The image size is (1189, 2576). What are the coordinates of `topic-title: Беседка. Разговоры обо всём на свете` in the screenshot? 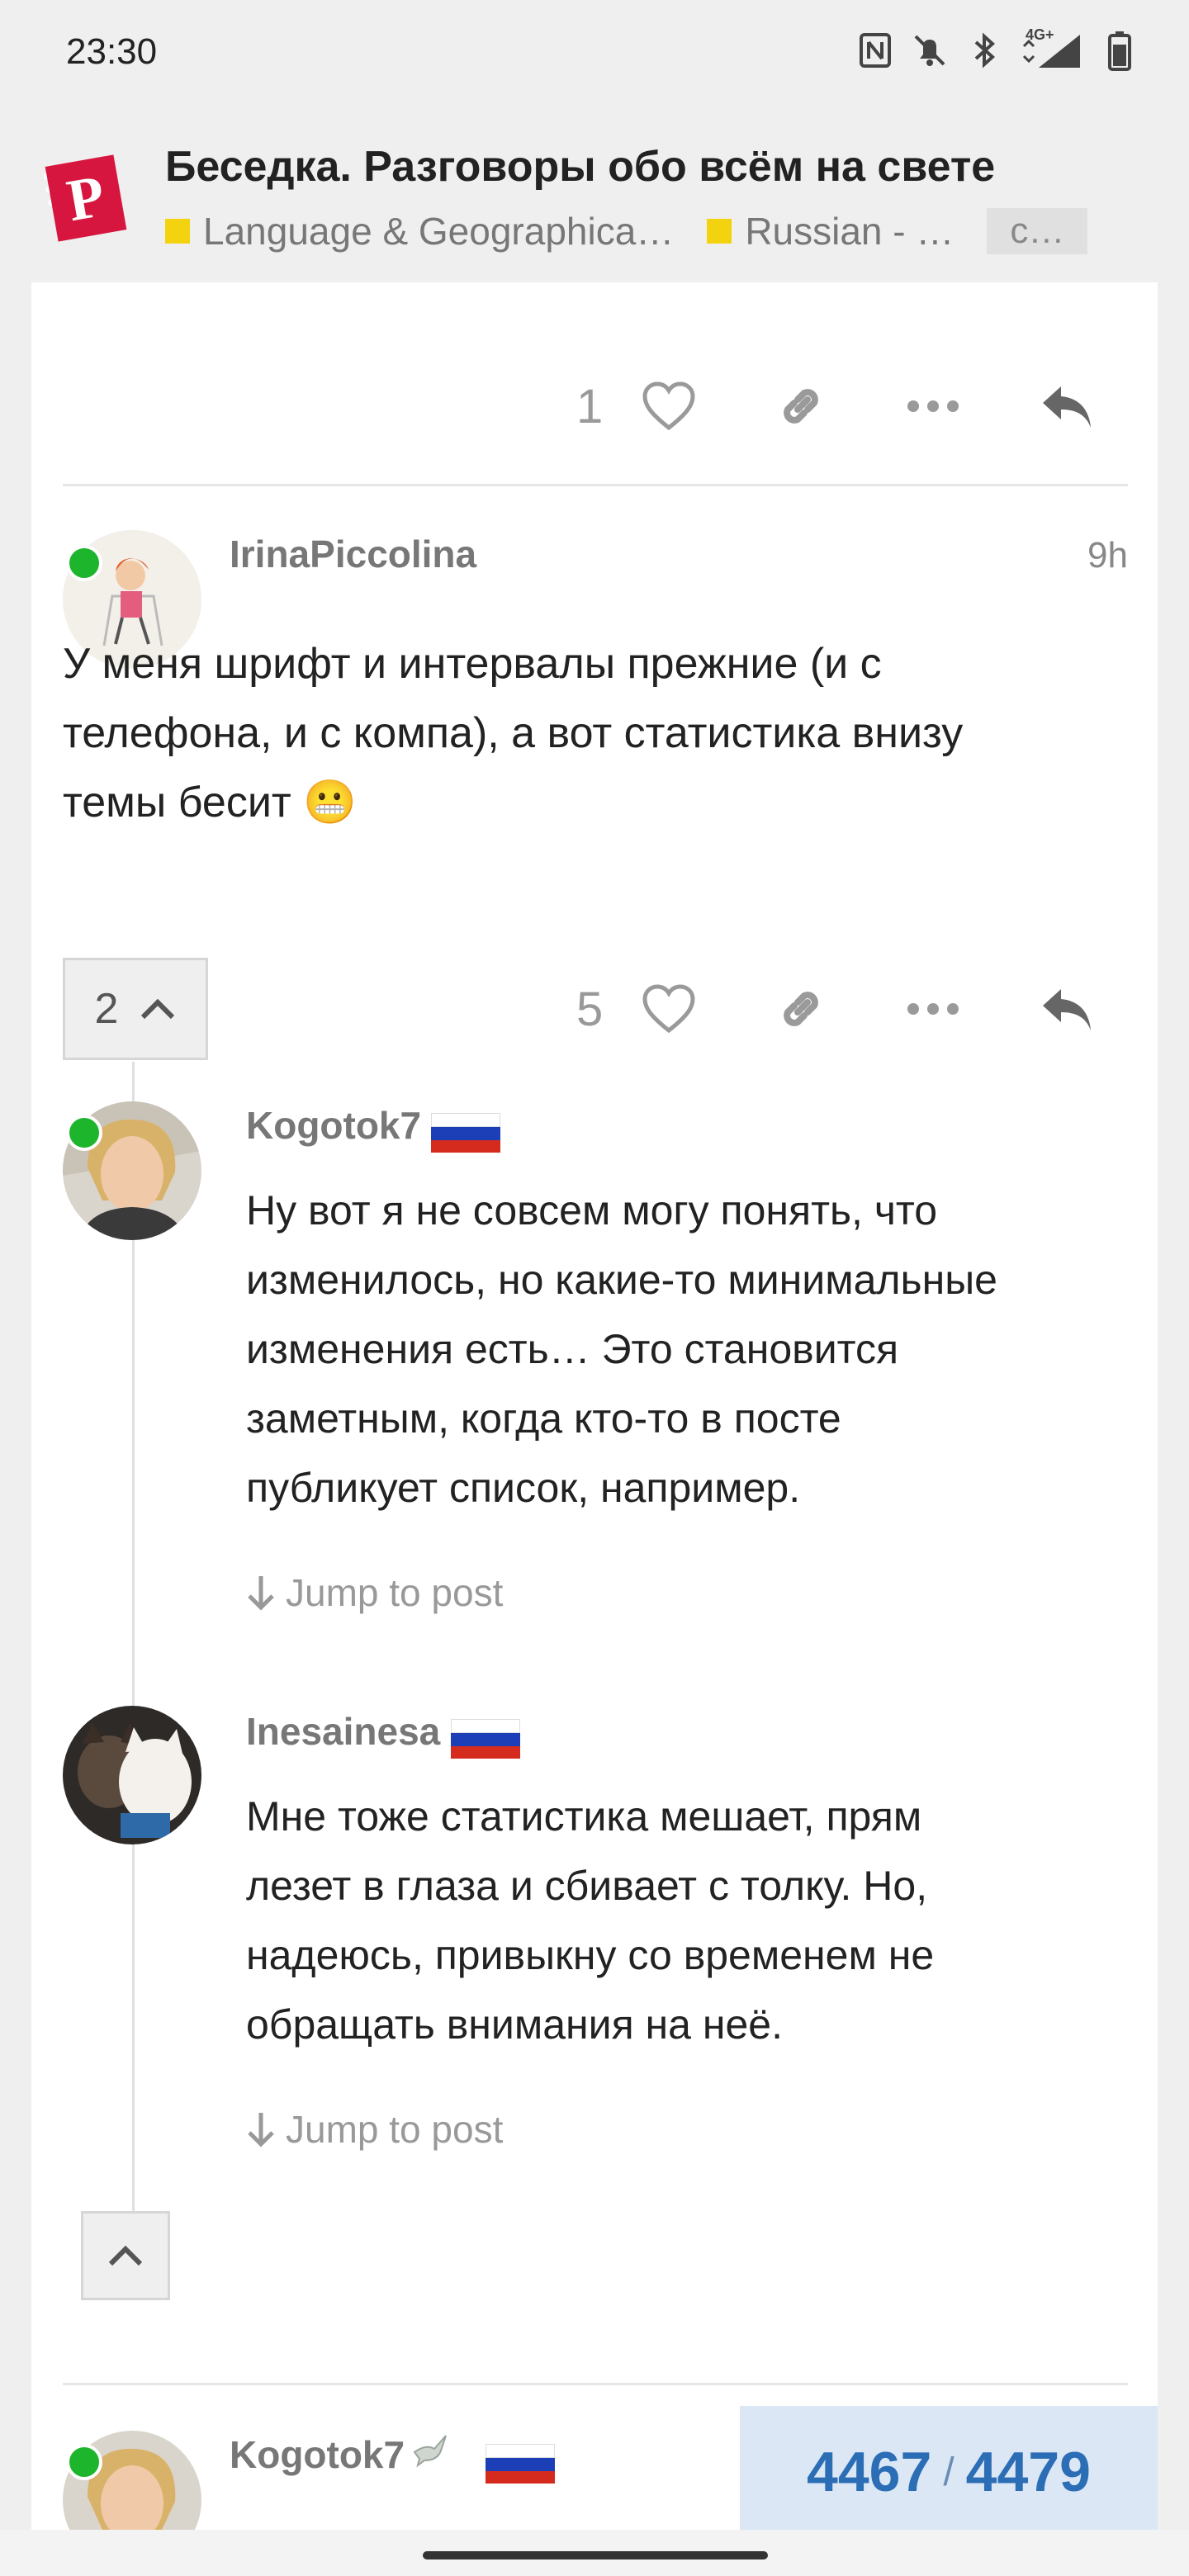 It's located at (580, 167).